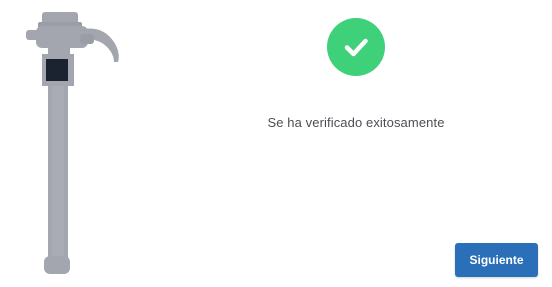 This screenshot has width=552, height=287. I want to click on success-badge, so click(356, 47).